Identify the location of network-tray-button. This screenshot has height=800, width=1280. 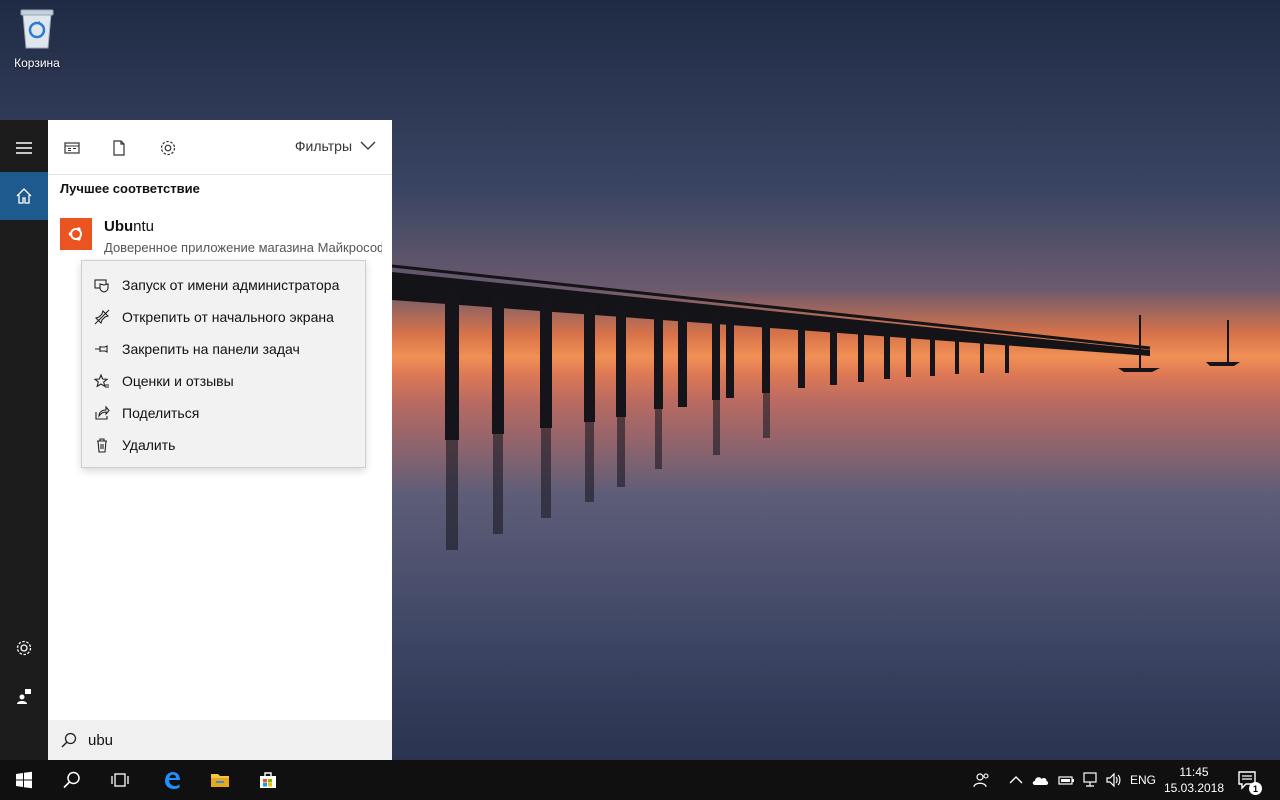
(1090, 780).